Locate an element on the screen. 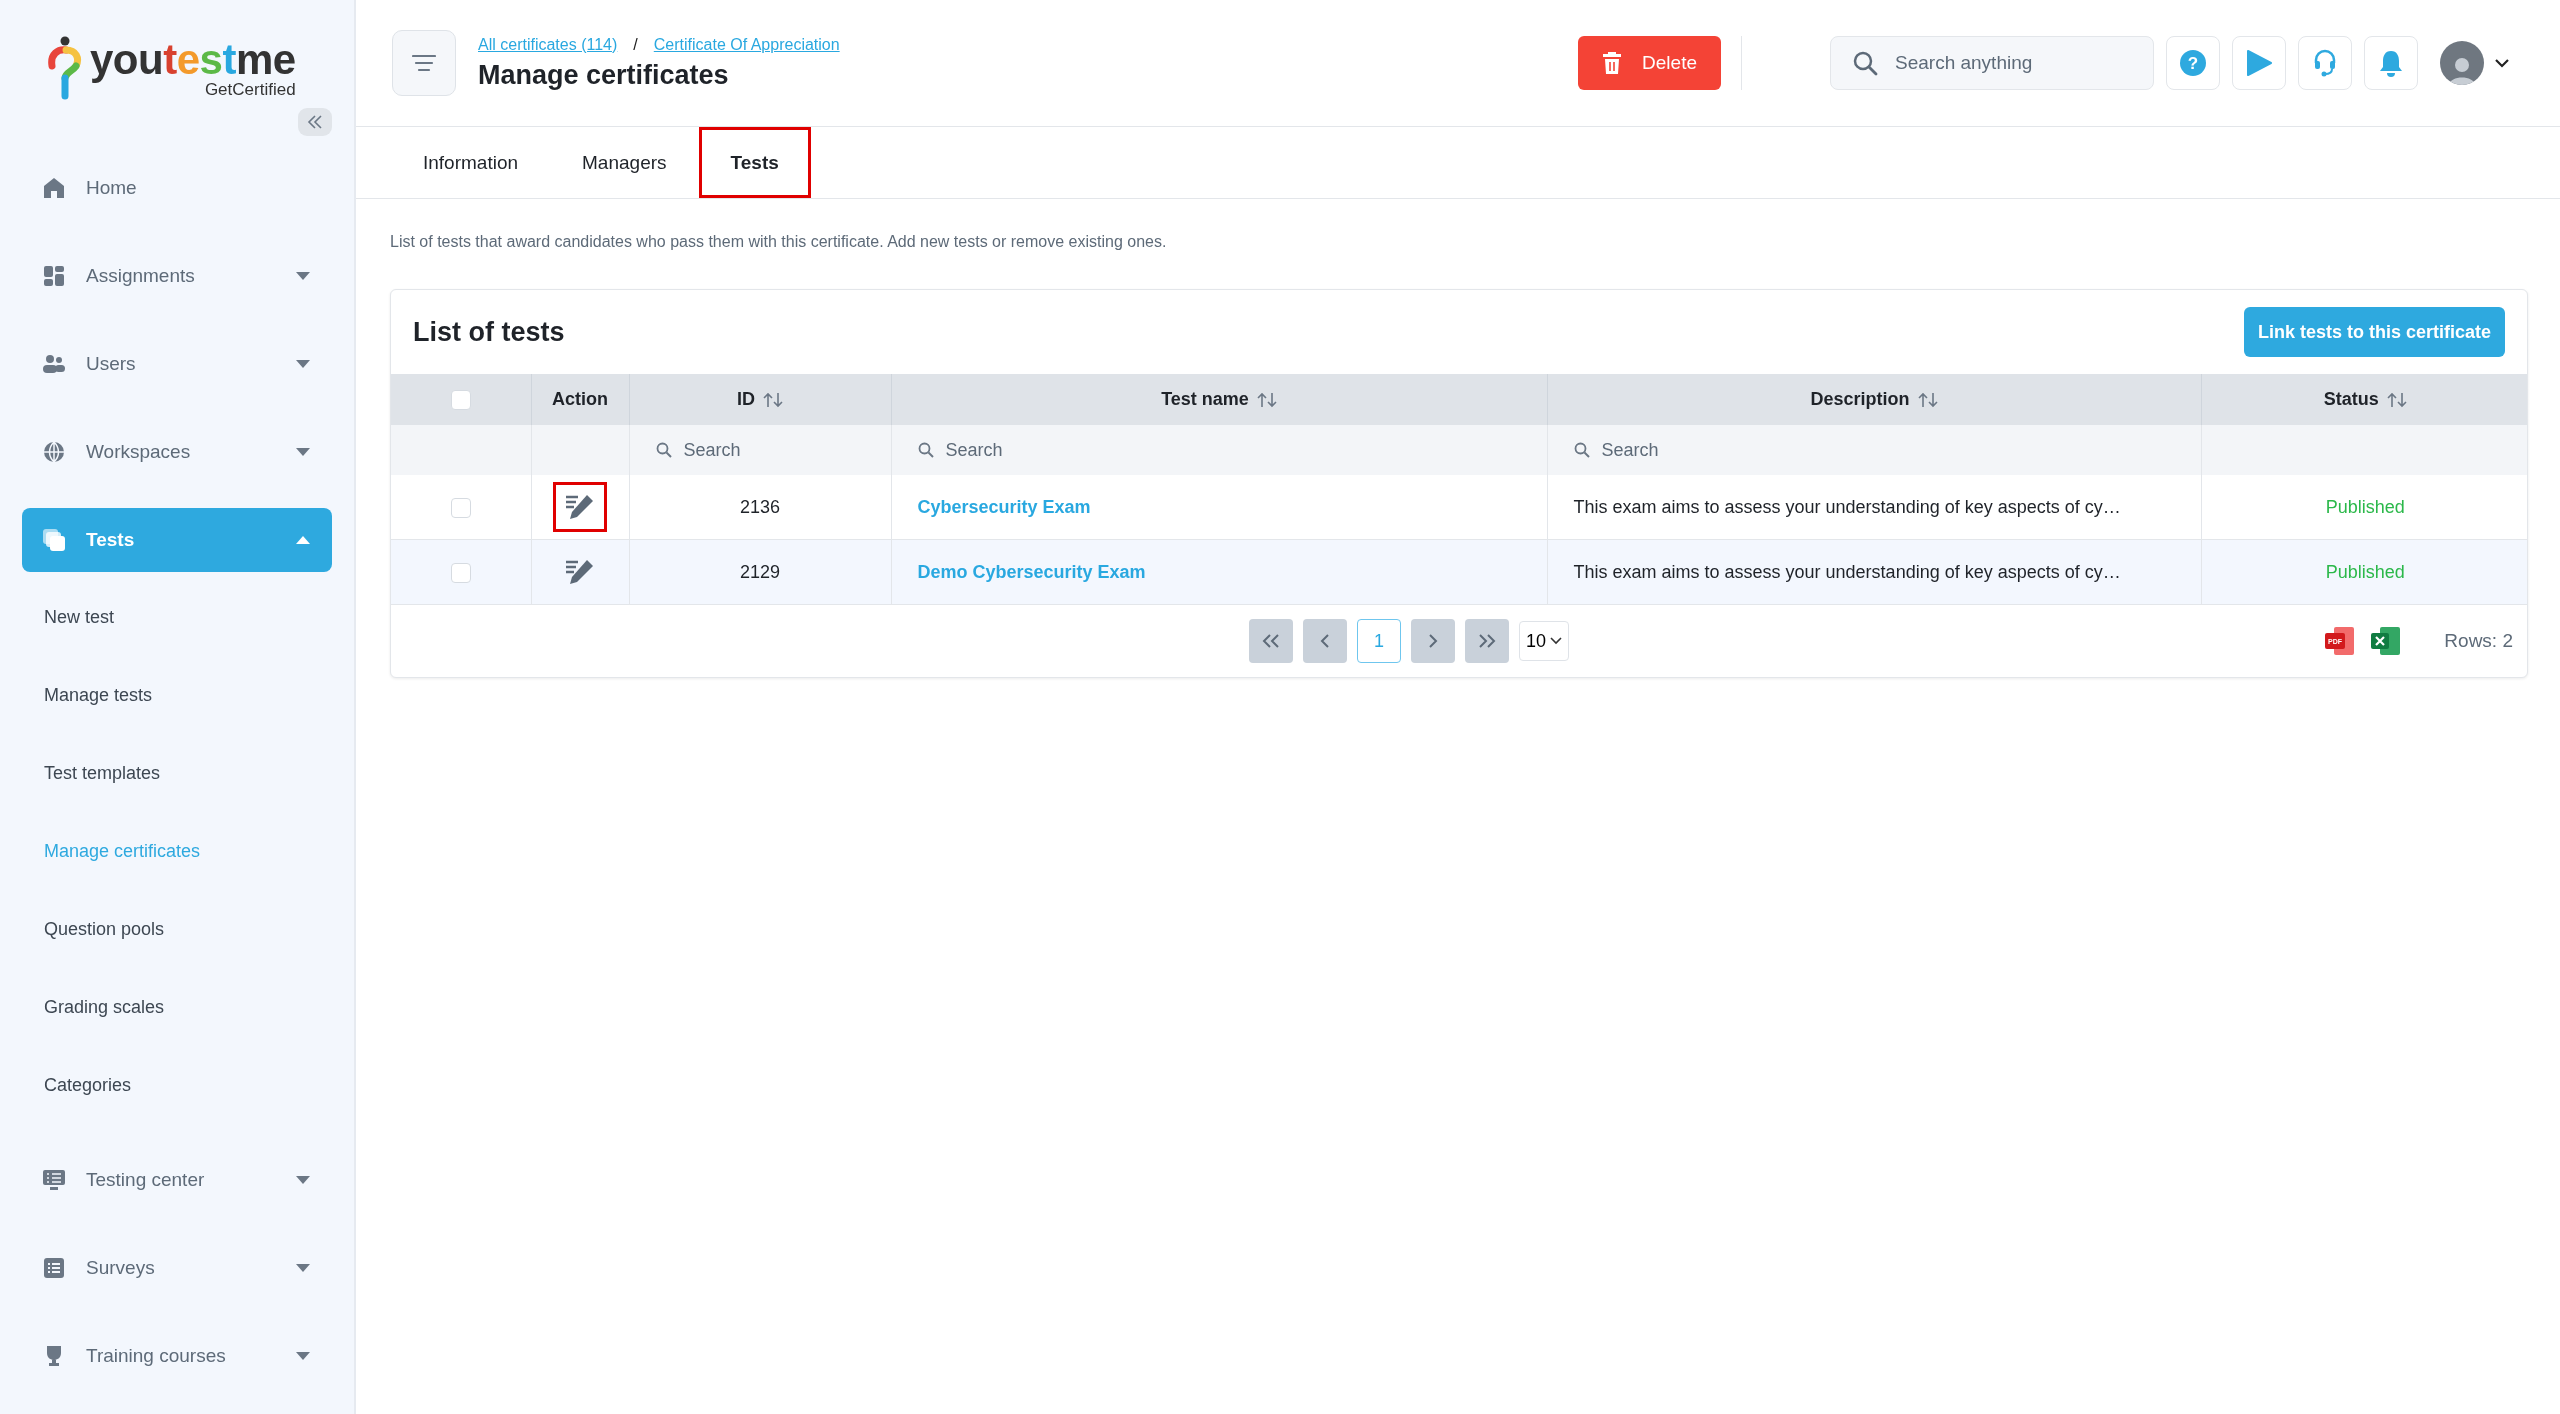 This screenshot has width=2560, height=1414. table-cell: 2136 is located at coordinates (760, 507).